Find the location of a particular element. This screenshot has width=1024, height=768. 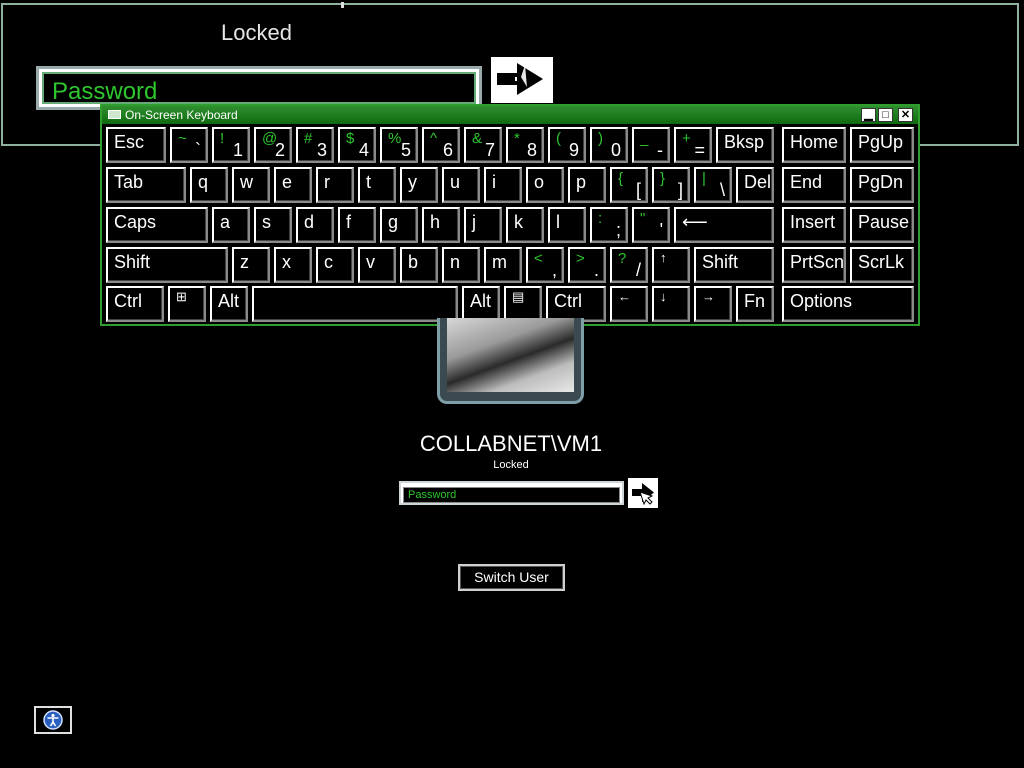

key-end: End is located at coordinates (814, 185).